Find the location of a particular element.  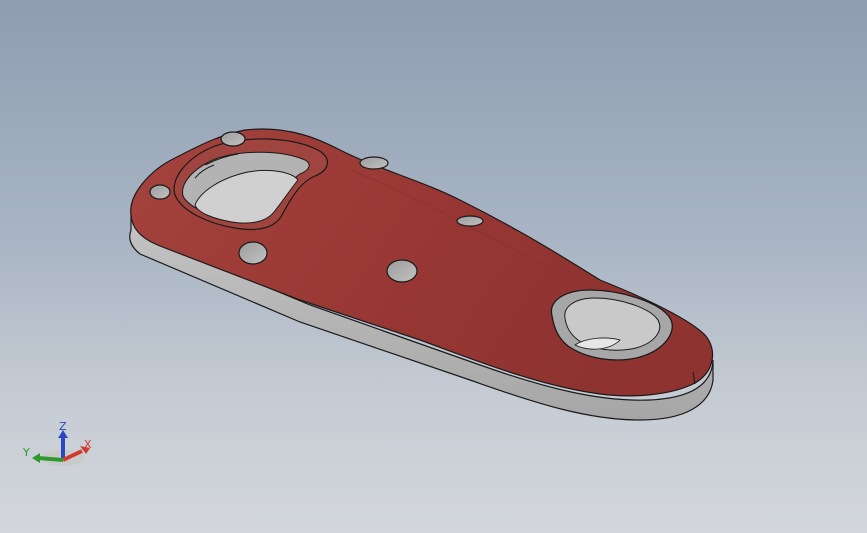

y-axis-arrow is located at coordinates (50, 459).